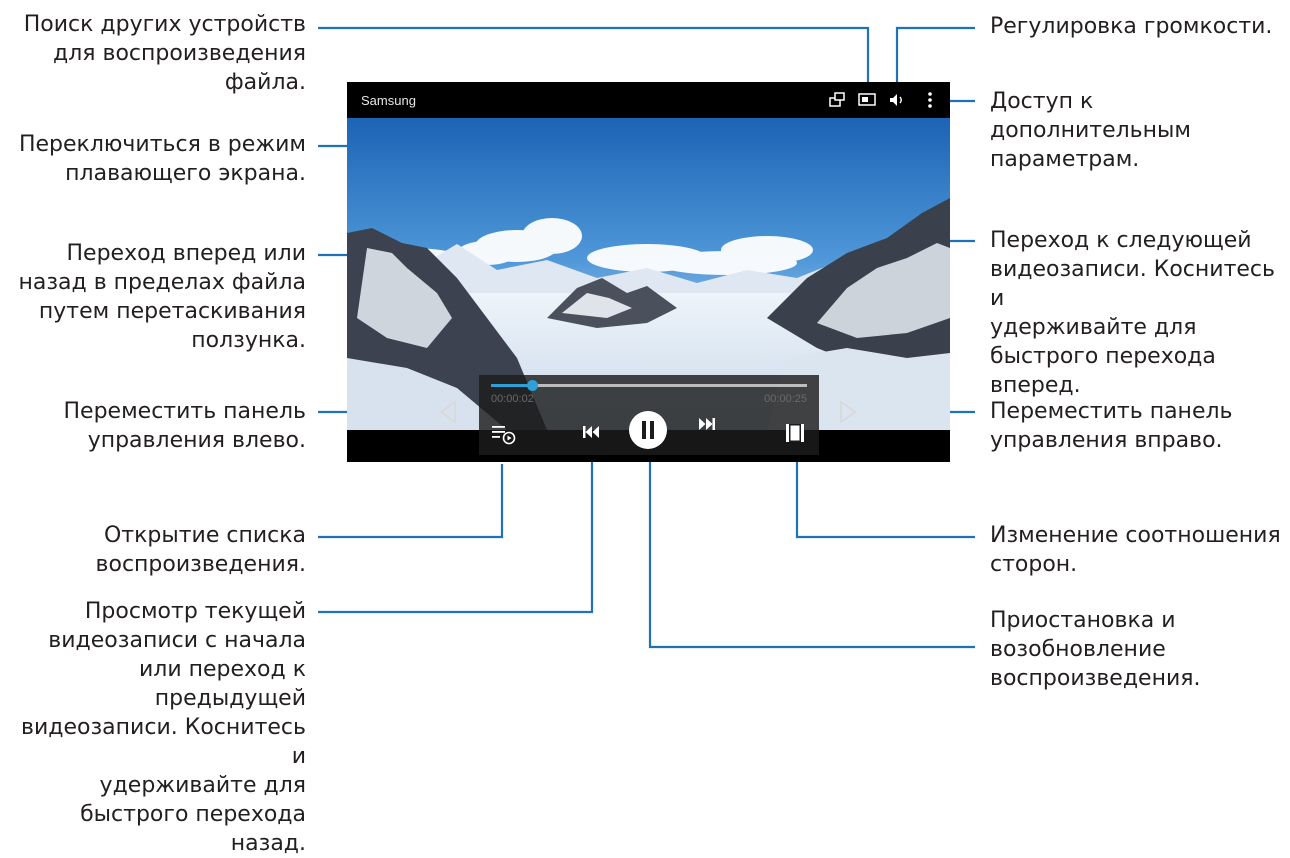 This screenshot has height=858, width=1290. Describe the element at coordinates (649, 385) in the screenshot. I see `seek-bar` at that location.